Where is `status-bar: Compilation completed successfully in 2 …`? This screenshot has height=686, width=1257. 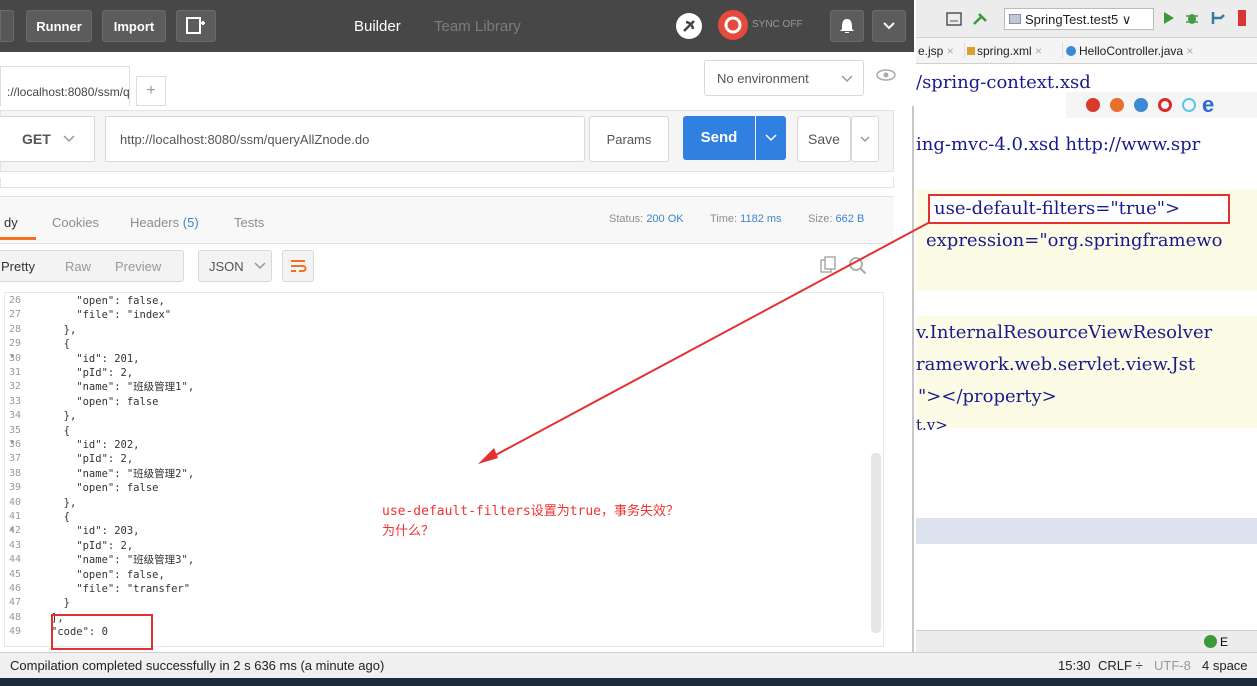
status-bar: Compilation completed successfully in 2 … is located at coordinates (628, 665).